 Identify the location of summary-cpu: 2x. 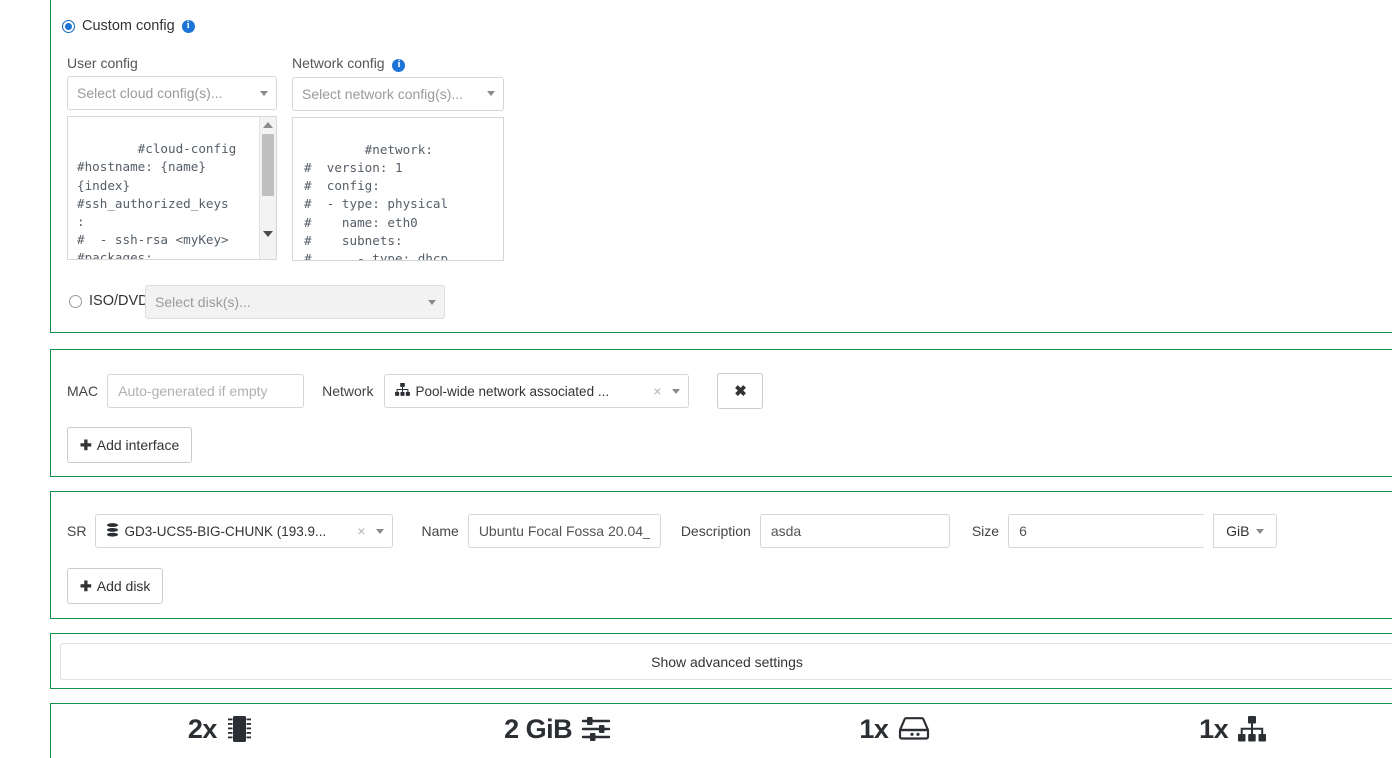
(220, 729).